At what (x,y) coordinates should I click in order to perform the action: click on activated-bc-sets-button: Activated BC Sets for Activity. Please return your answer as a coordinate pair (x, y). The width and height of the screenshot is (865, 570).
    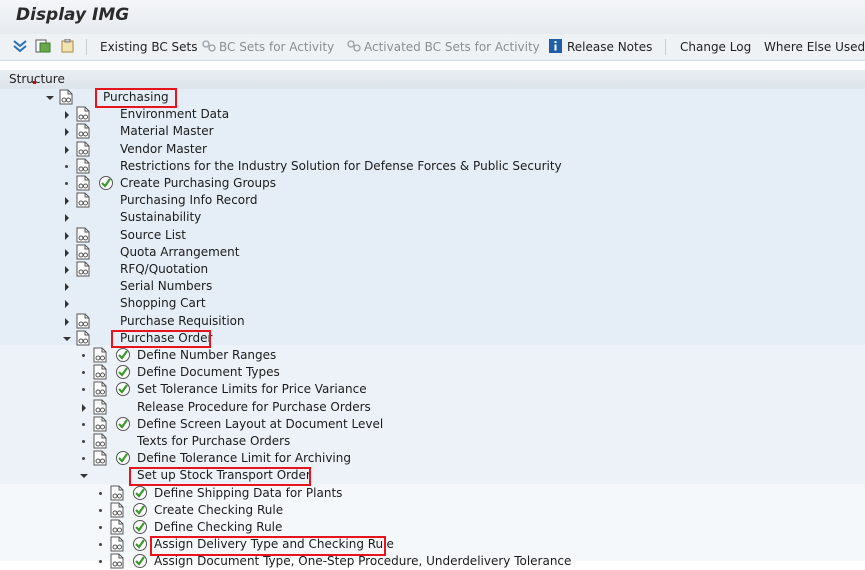
    Looking at the image, I should click on (452, 47).